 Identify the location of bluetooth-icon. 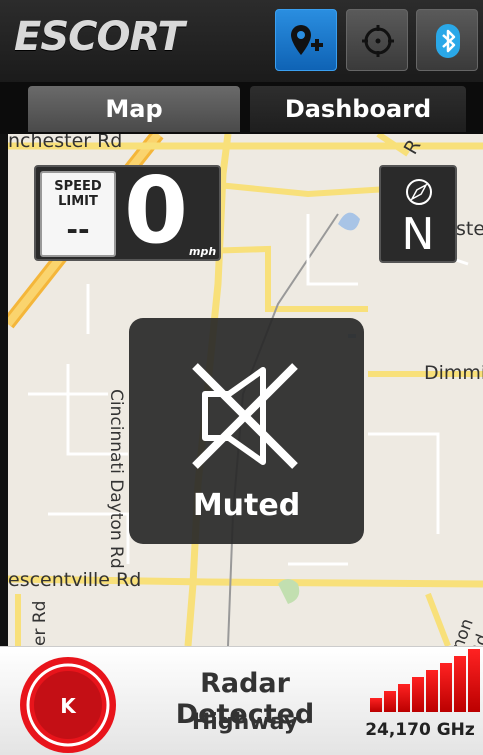
(448, 41).